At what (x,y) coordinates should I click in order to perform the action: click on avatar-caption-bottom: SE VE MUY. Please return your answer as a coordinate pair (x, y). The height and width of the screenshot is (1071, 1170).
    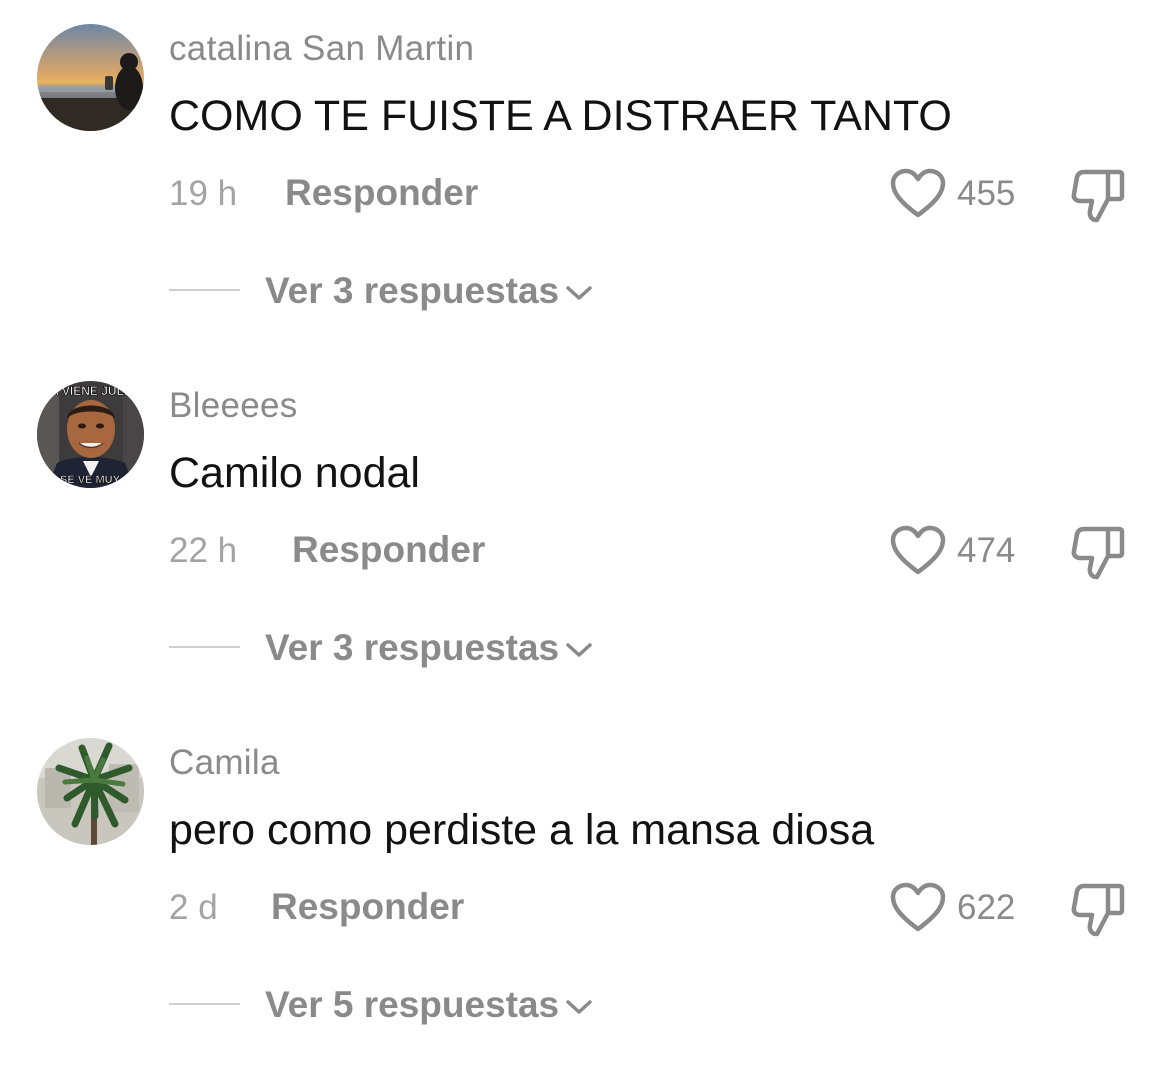
    Looking at the image, I should click on (90, 480).